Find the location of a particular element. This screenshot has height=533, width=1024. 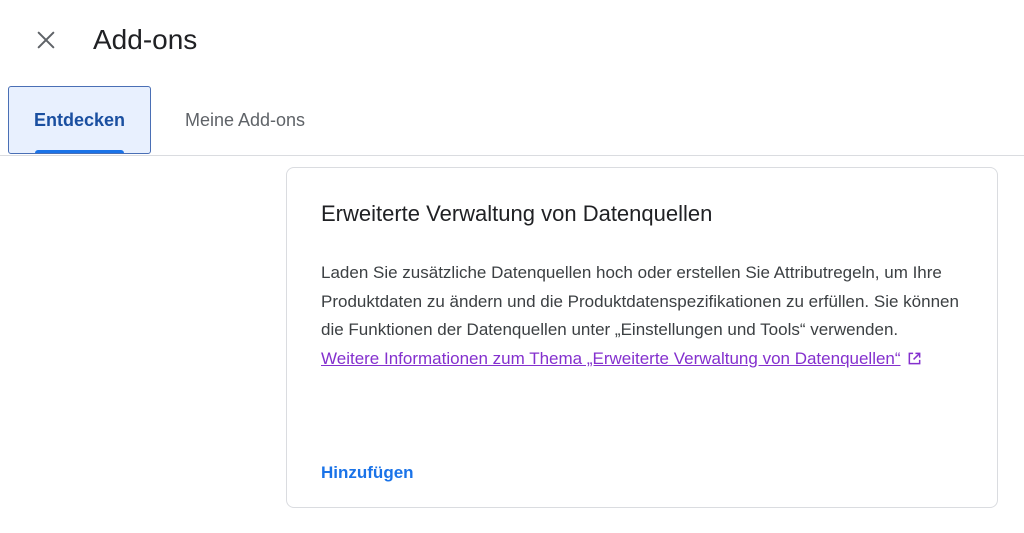

addon-title: Erweiterte Verwaltung von Datenquellen is located at coordinates (517, 213).